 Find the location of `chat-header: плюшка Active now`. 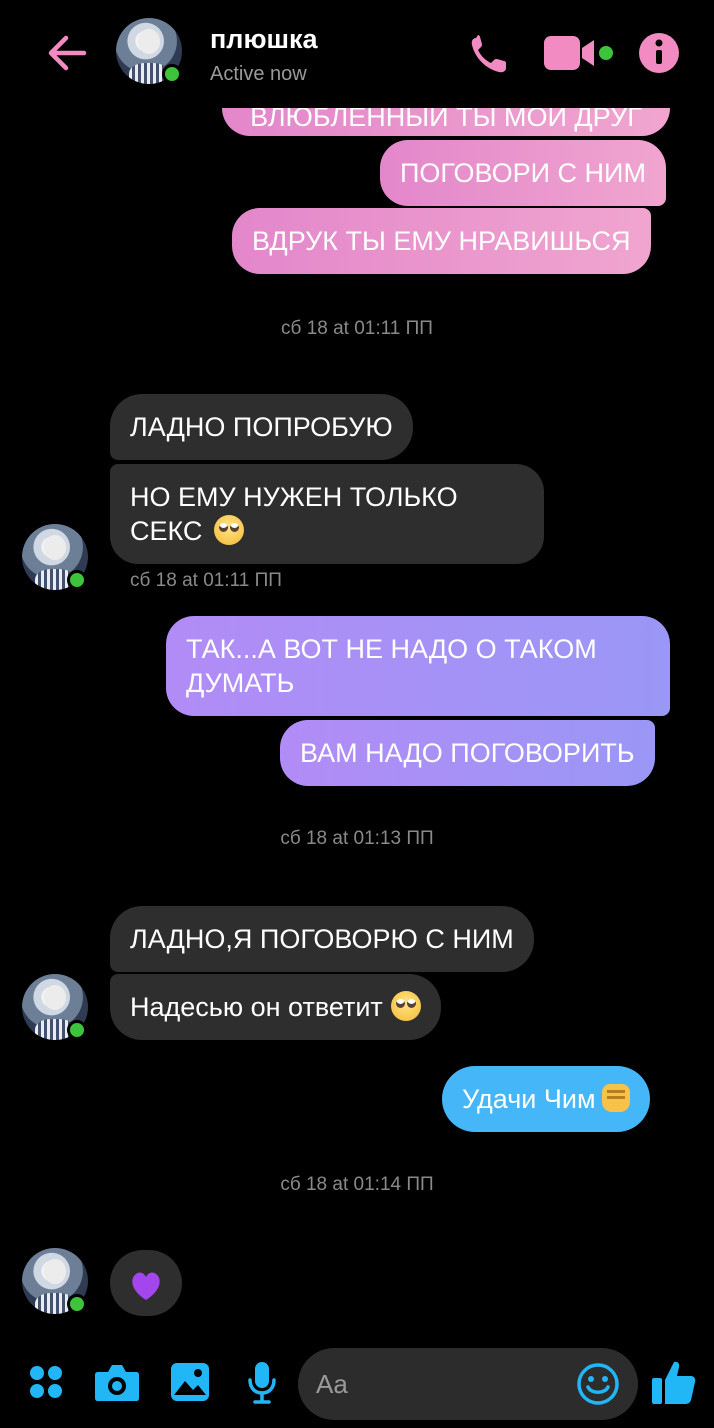

chat-header: плюшка Active now is located at coordinates (357, 54).